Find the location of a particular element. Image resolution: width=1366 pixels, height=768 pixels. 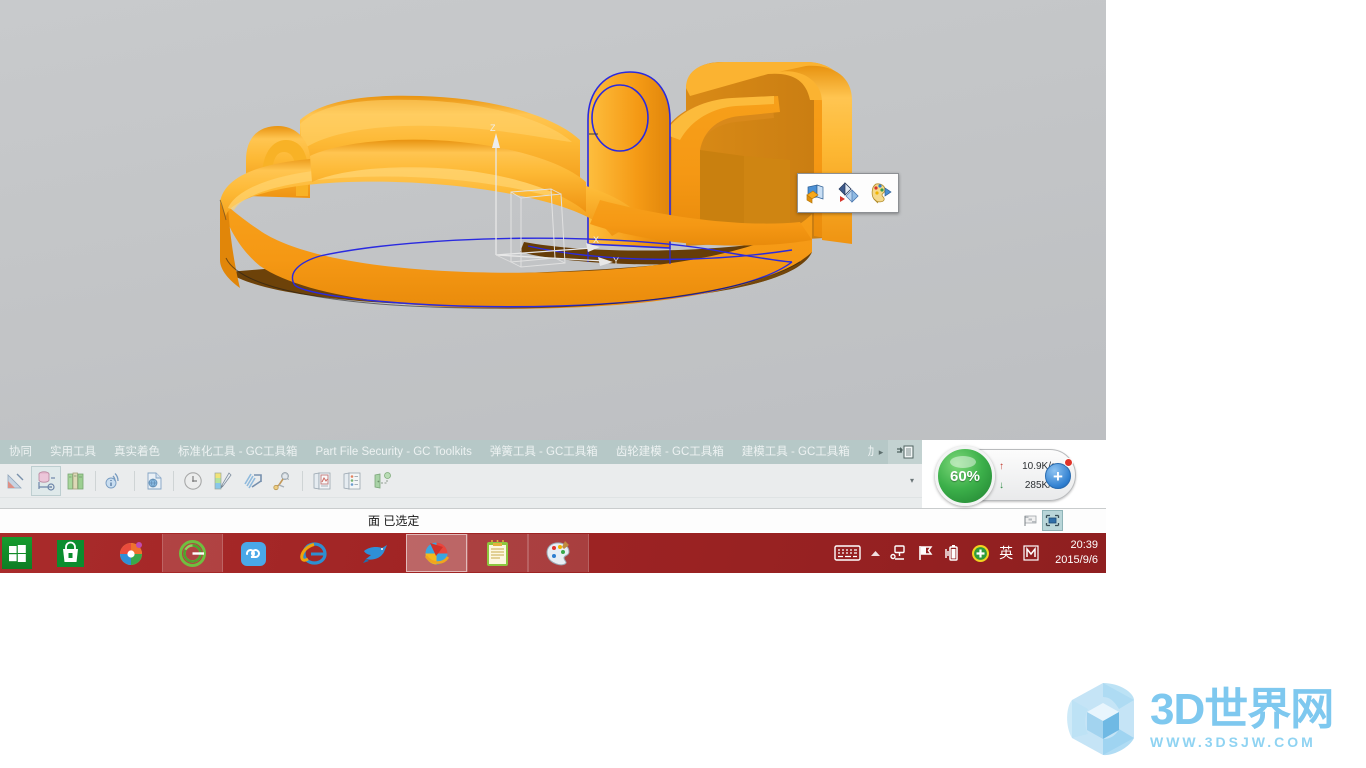

spring-tool-icon is located at coordinates (253, 481).